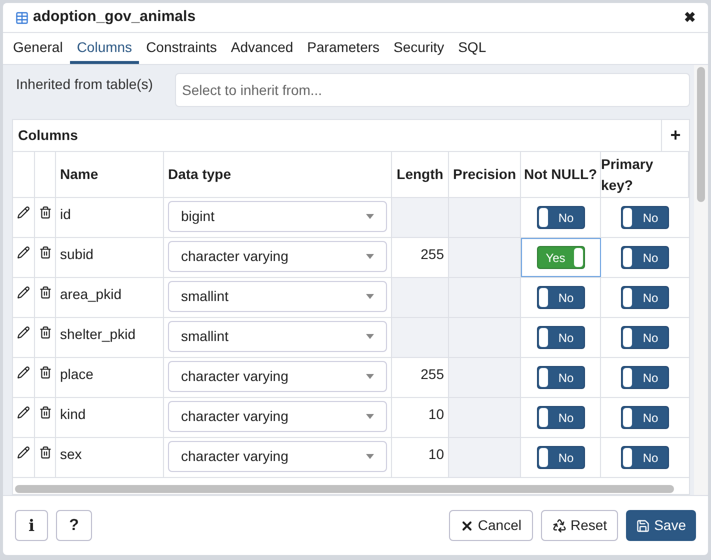 The image size is (711, 560). Describe the element at coordinates (343, 48) in the screenshot. I see `tab: Parameters` at that location.